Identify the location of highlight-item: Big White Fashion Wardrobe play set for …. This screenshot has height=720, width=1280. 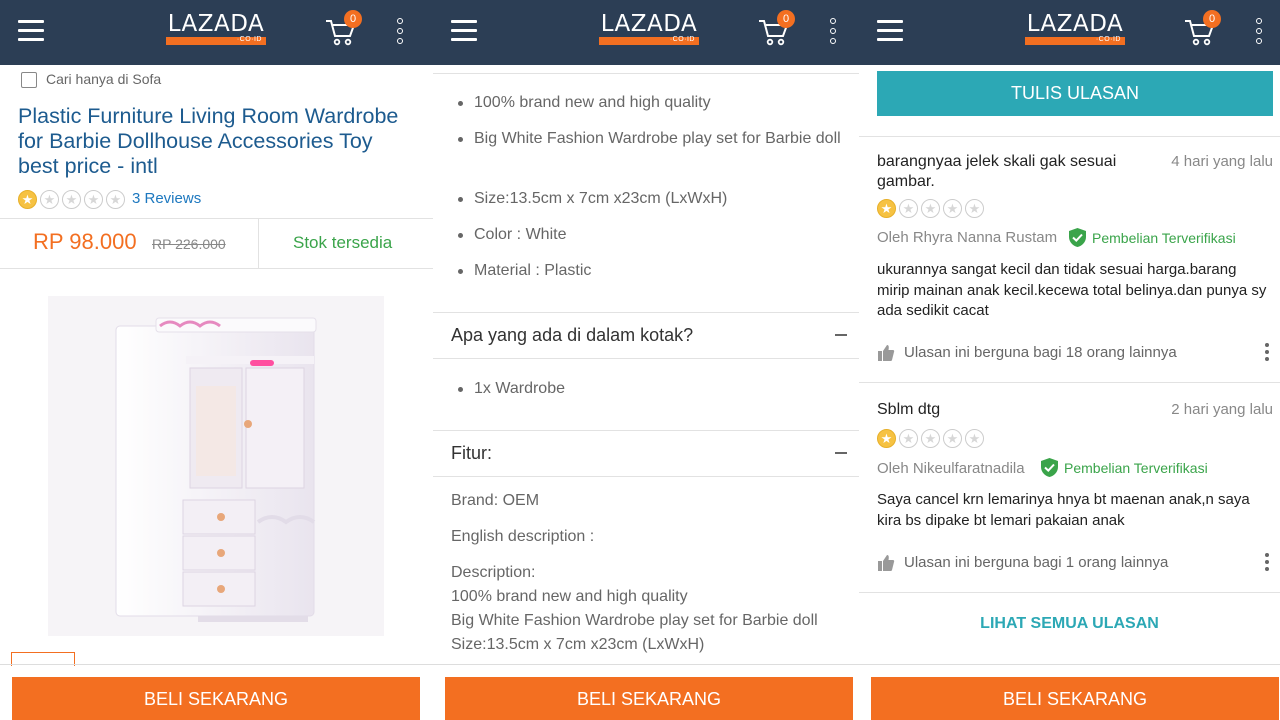
(652, 139).